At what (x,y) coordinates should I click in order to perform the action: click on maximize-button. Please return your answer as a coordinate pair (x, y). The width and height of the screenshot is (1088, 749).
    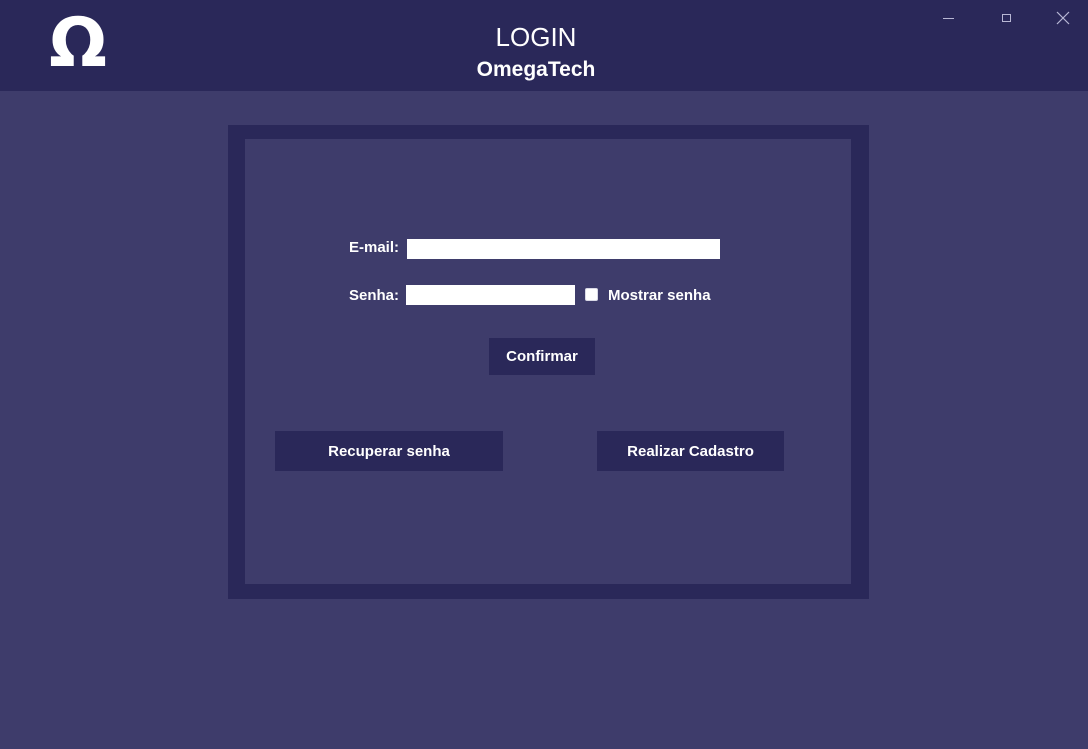
    Looking at the image, I should click on (1006, 18).